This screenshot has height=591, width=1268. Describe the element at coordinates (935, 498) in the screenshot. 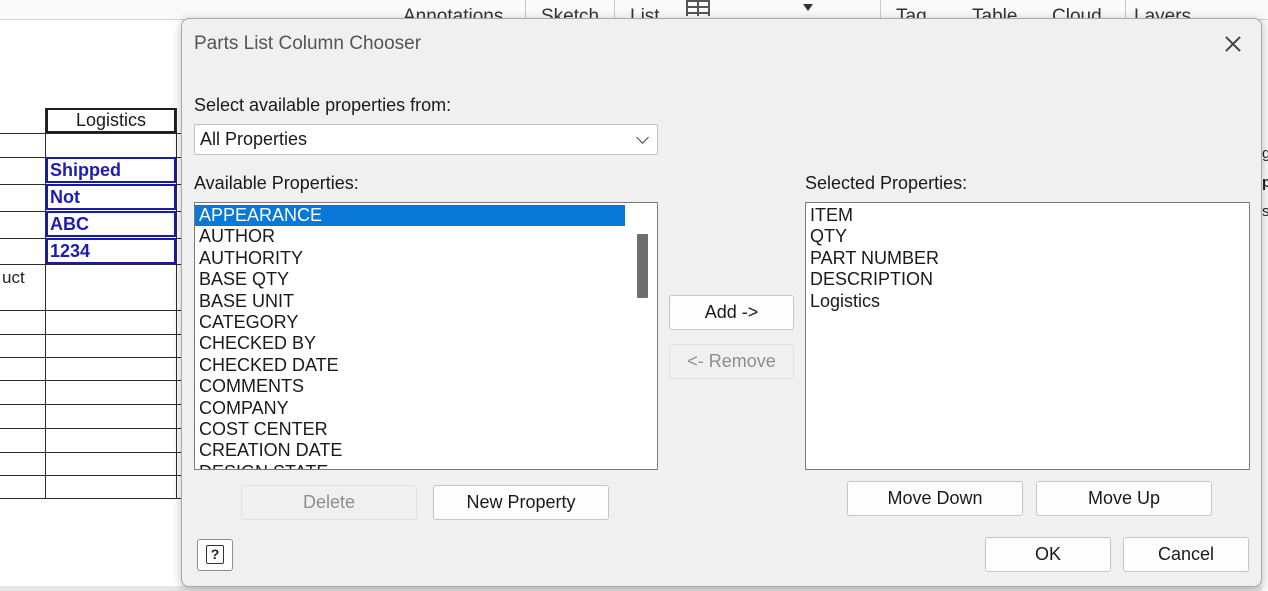

I see `move-down-button: Move Down` at that location.